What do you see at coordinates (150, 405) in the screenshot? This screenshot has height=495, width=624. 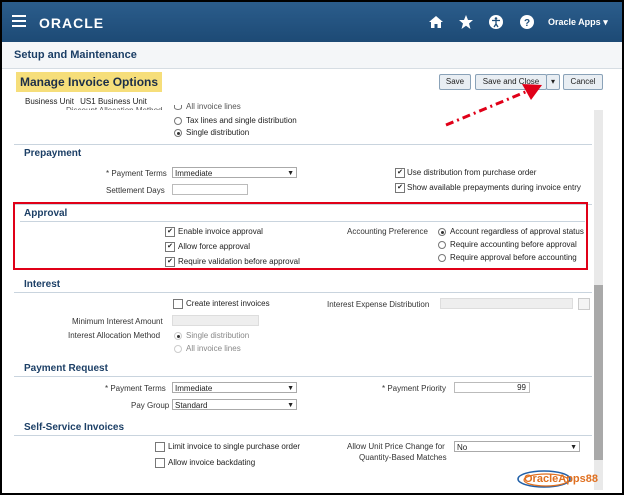 I see `pay-group-label: Pay Group` at bounding box center [150, 405].